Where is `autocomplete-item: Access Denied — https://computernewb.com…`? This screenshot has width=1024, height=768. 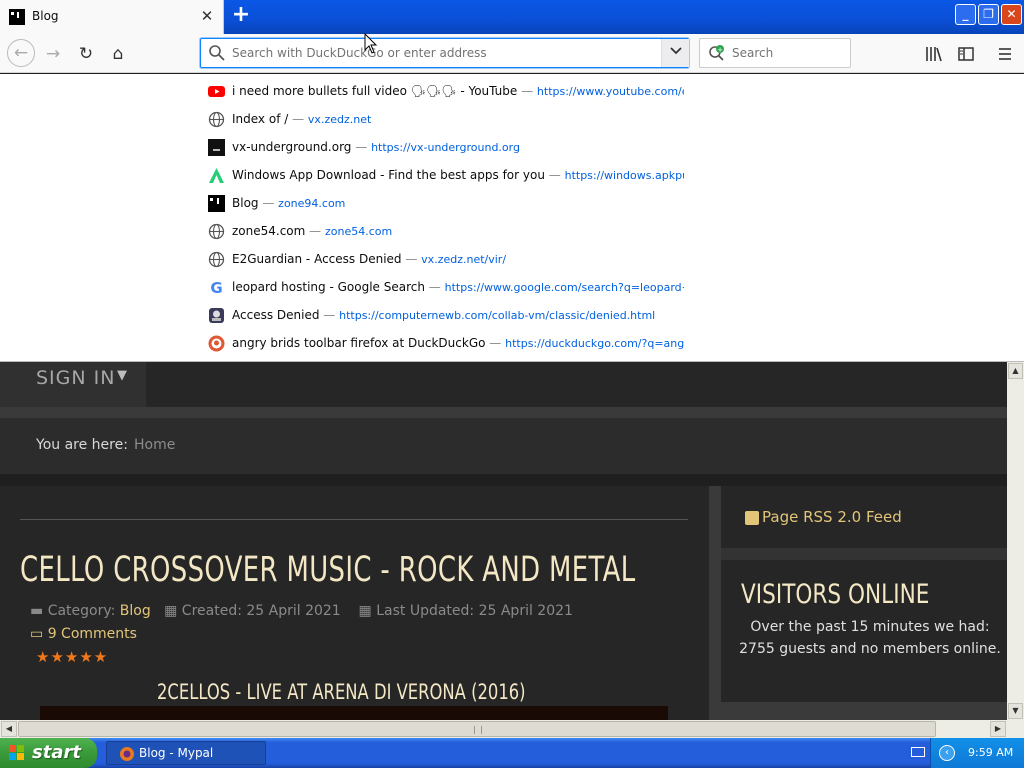 autocomplete-item: Access Denied — https://computernewb.com… is located at coordinates (512, 316).